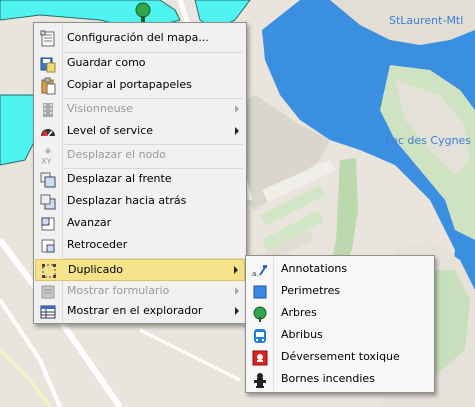  What do you see at coordinates (260, 380) in the screenshot?
I see `fire-hydrant-icon` at bounding box center [260, 380].